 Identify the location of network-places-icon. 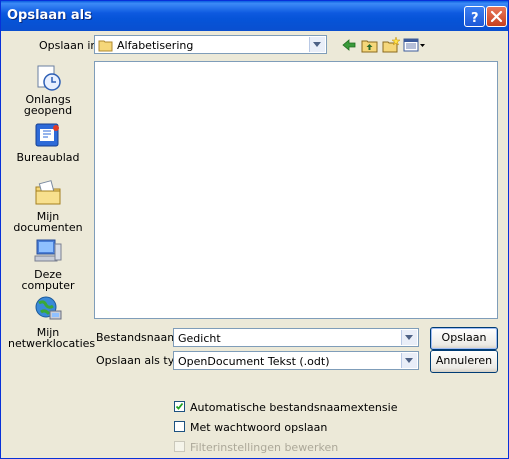
(48, 309).